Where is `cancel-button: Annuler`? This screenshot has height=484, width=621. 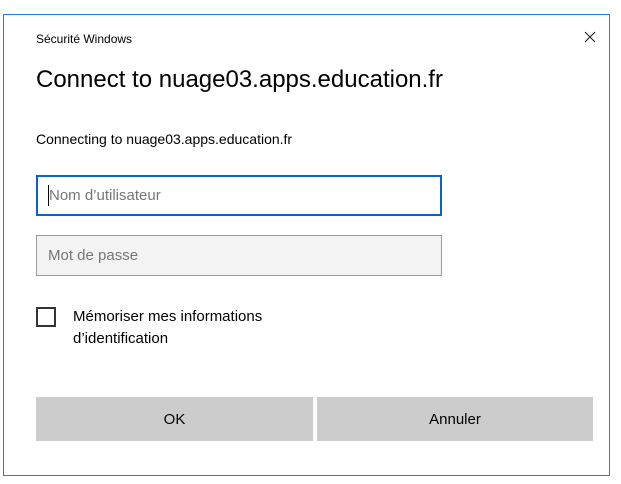 cancel-button: Annuler is located at coordinates (455, 419).